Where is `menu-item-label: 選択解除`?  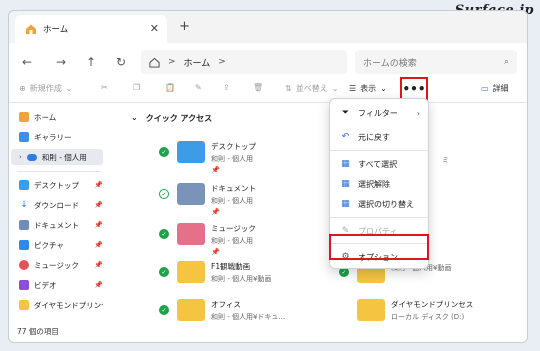
menu-item-label: 選択解除 is located at coordinates (374, 184).